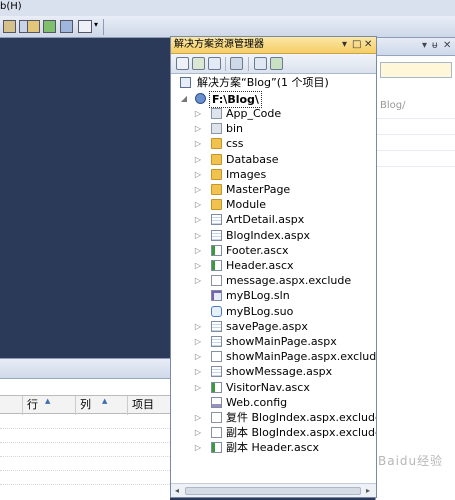 The width and height of the screenshot is (455, 500). I want to click on tree-item-label: VisitorNav.ascx, so click(268, 387).